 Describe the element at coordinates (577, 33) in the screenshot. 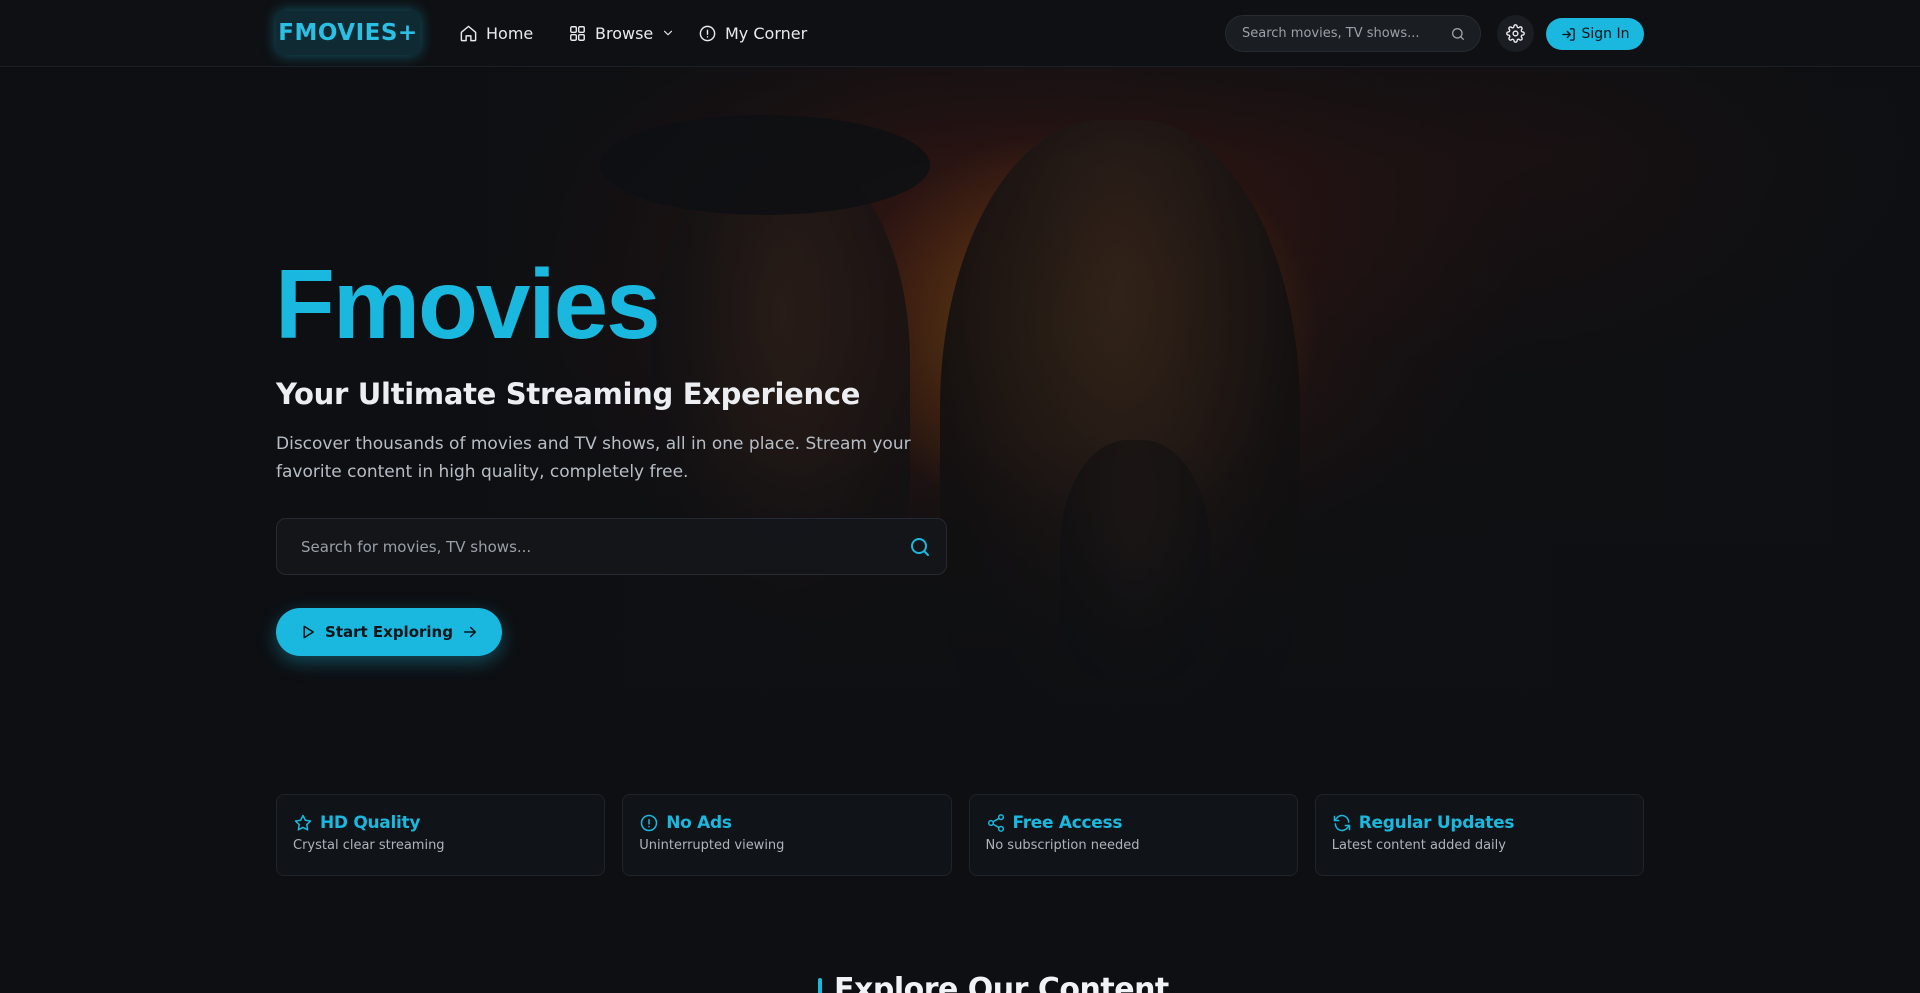

I see `grid-icon` at that location.